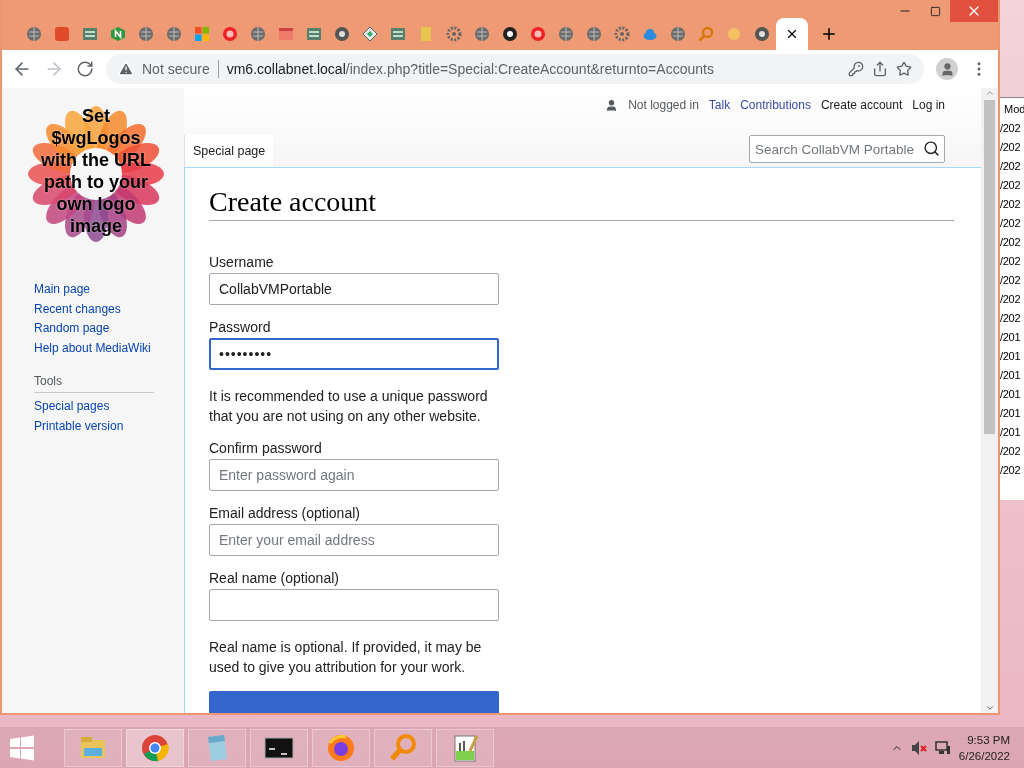 The width and height of the screenshot is (1024, 768). What do you see at coordinates (354, 540) in the screenshot?
I see `input-field: Enter your email address` at bounding box center [354, 540].